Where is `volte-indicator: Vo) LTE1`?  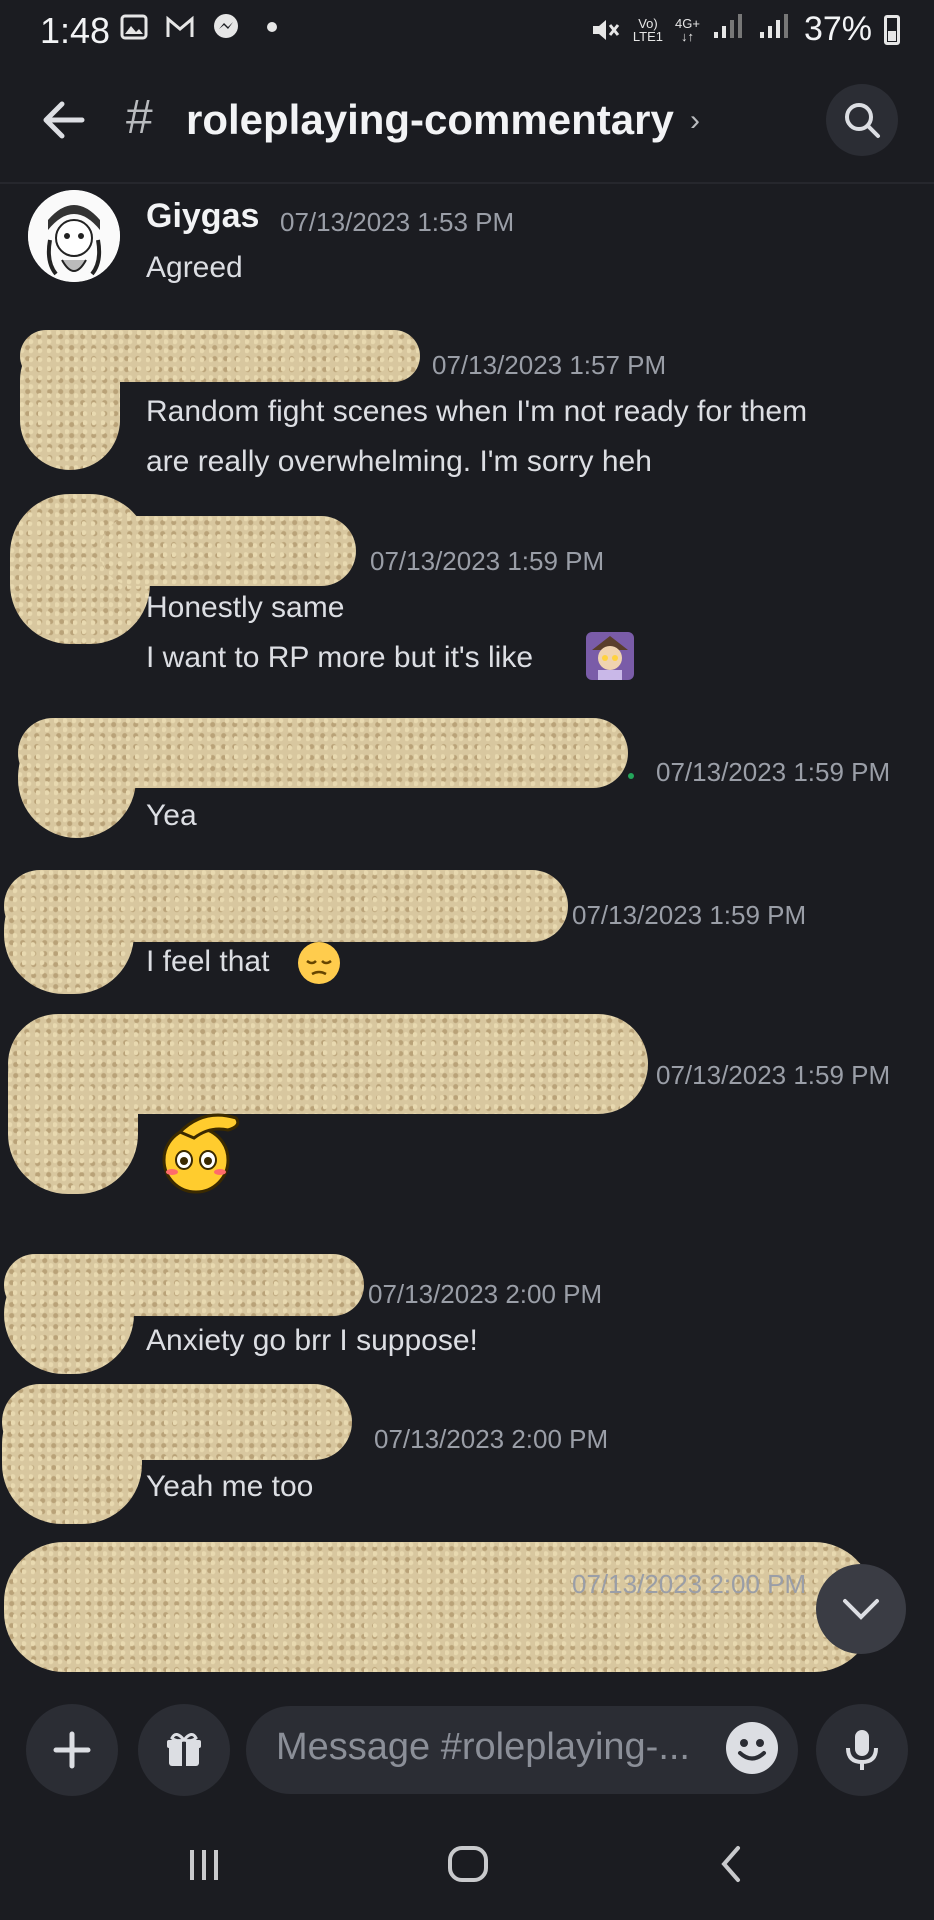
volte-indicator: Vo) LTE1 is located at coordinates (648, 30).